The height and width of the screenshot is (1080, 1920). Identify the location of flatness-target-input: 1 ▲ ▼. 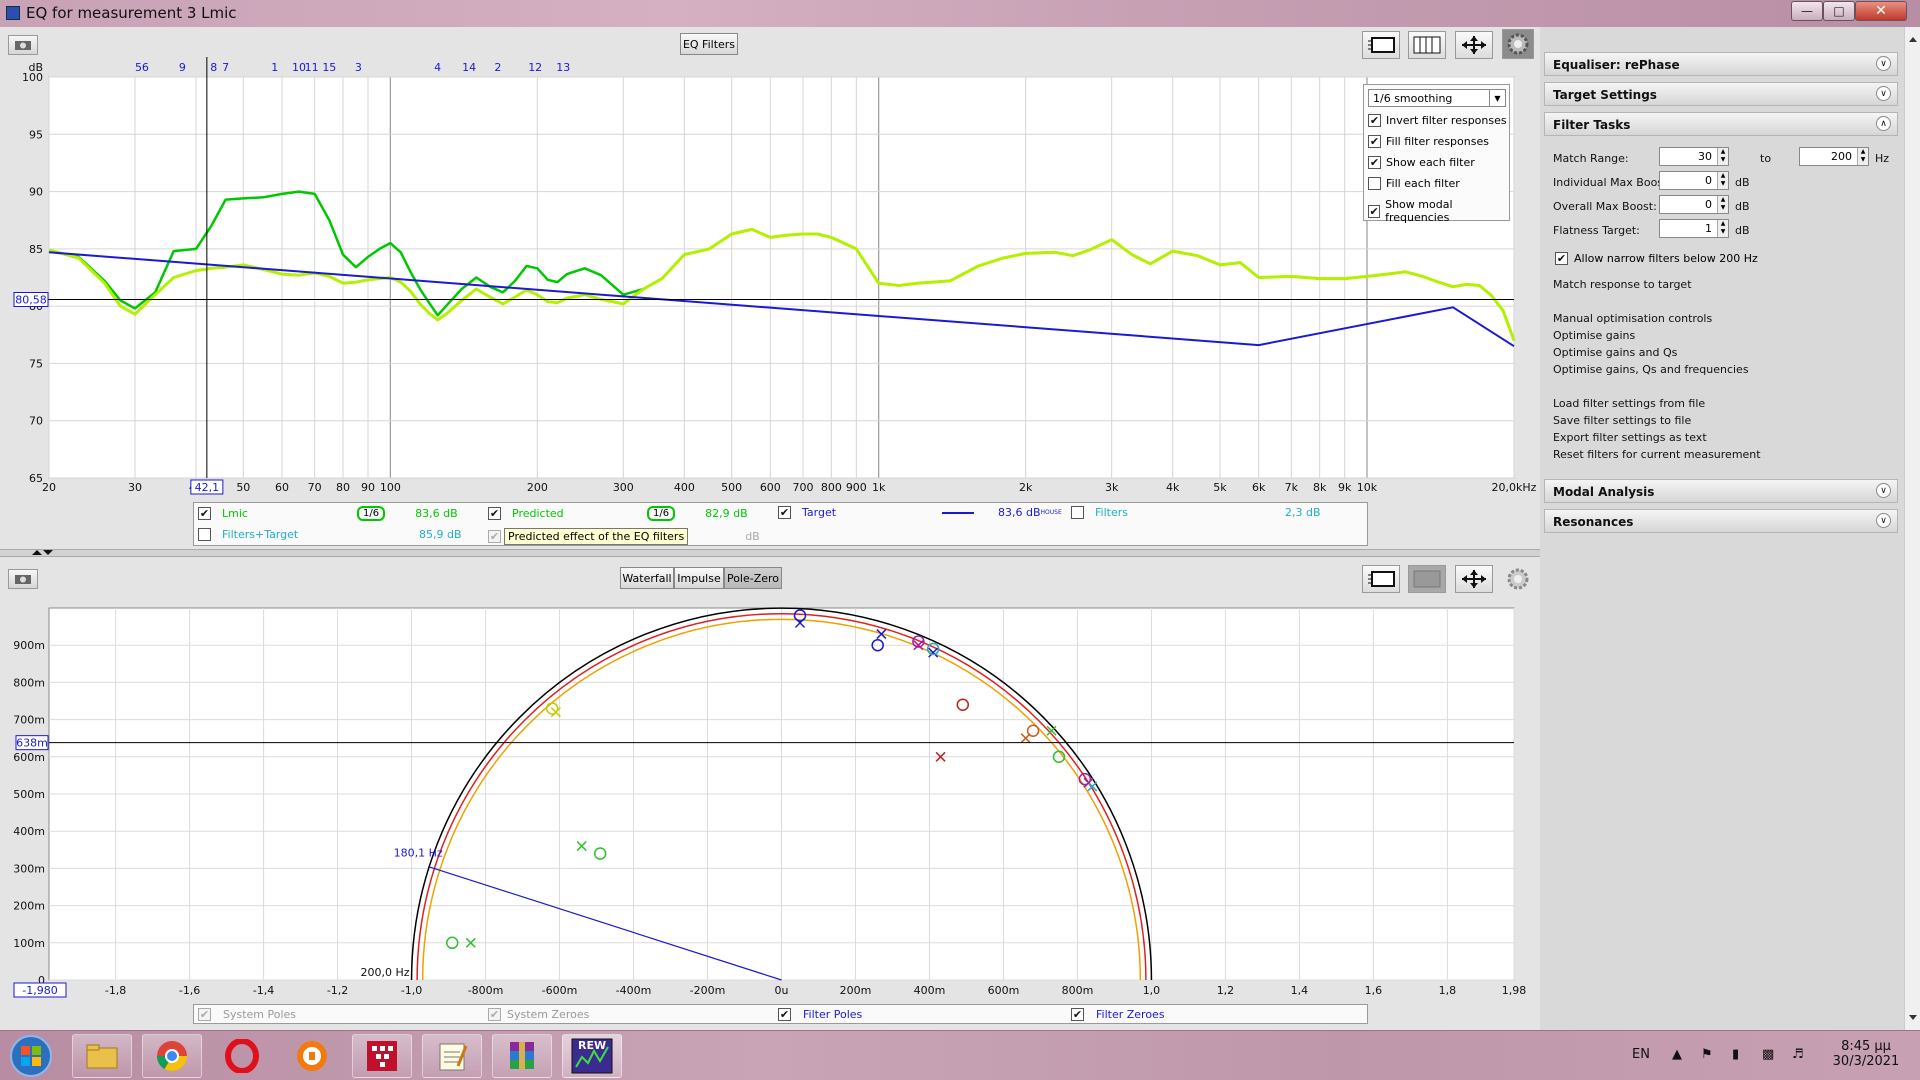
(1694, 228).